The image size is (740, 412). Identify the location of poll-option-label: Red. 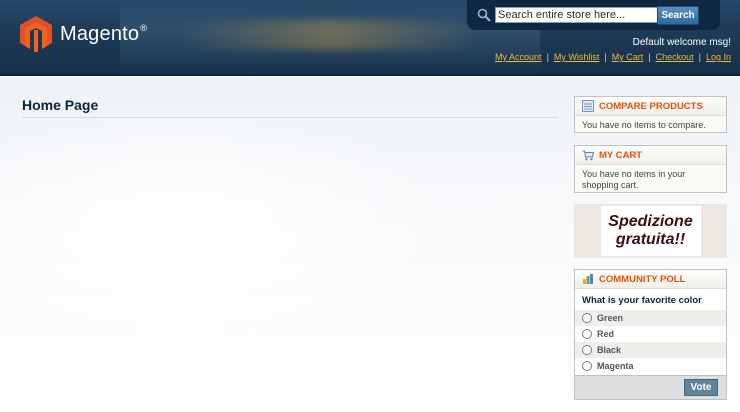
(606, 334).